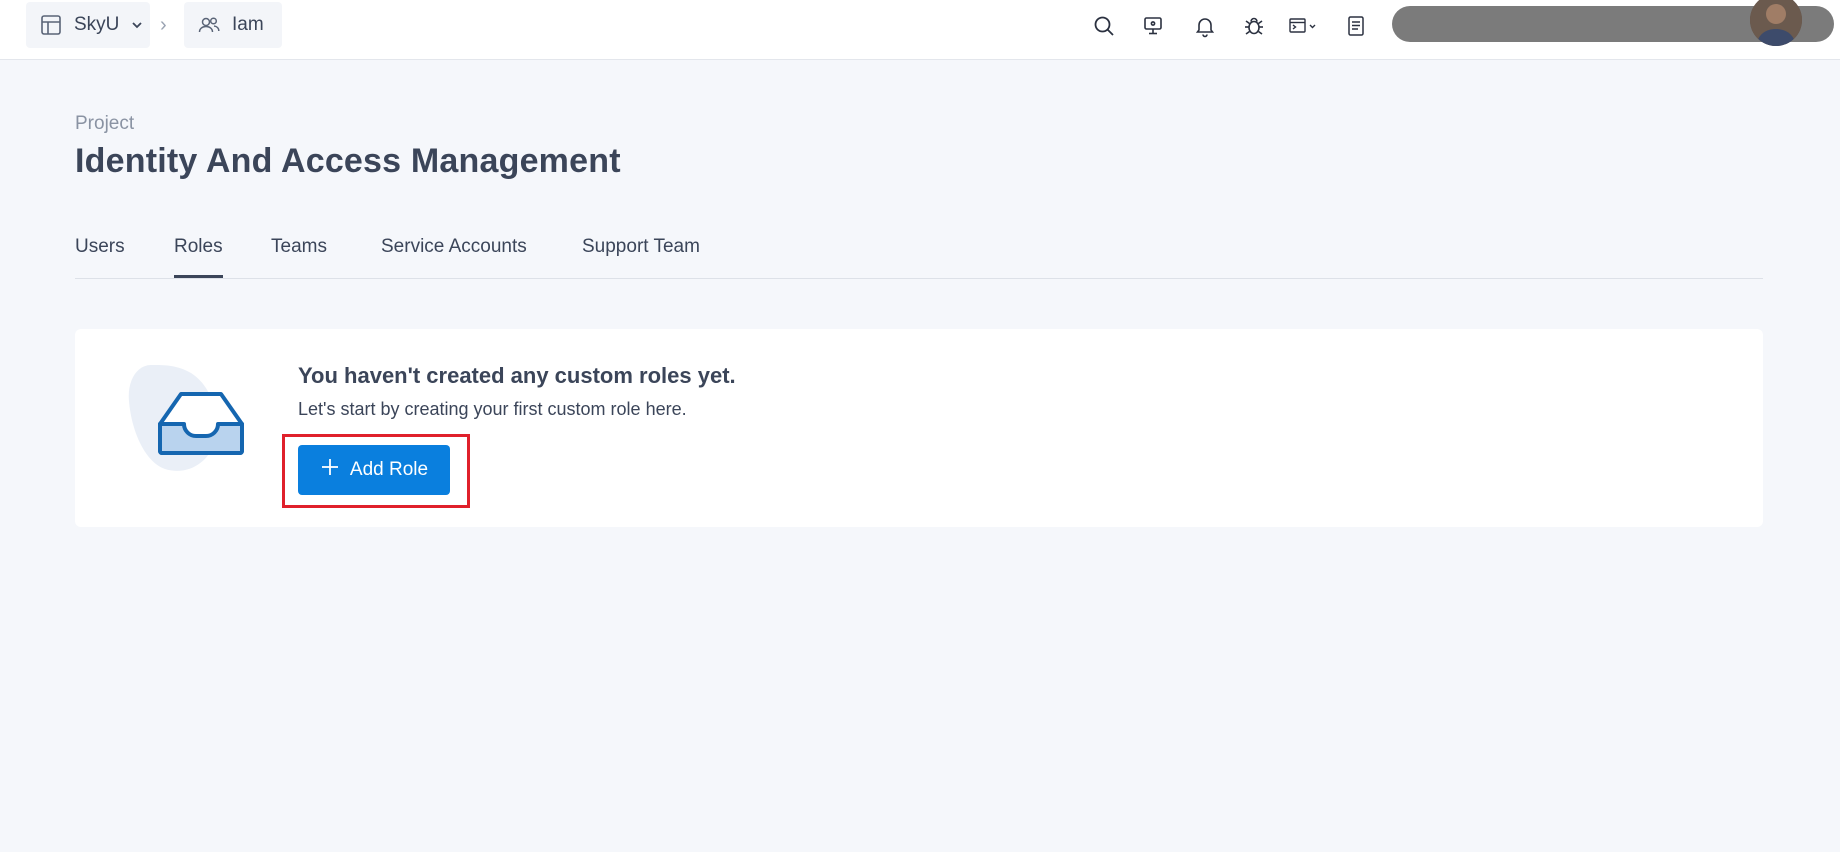 The width and height of the screenshot is (1840, 852). I want to click on tab-support-team: Support Team, so click(641, 257).